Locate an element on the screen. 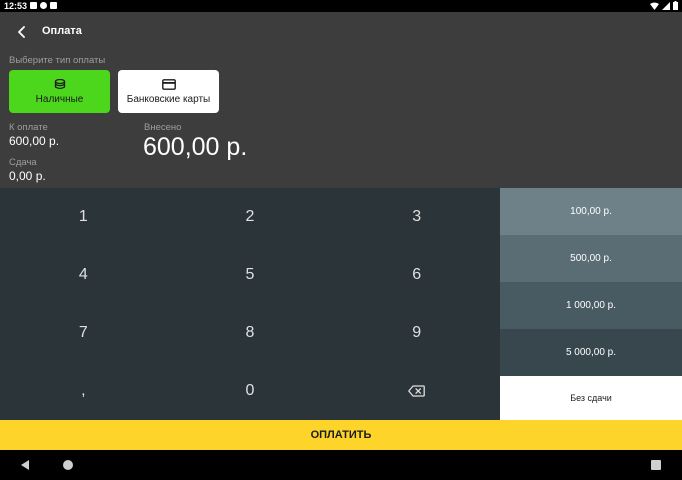 This screenshot has width=682, height=480. pay-button: ОПЛАТИТЬ is located at coordinates (341, 435).